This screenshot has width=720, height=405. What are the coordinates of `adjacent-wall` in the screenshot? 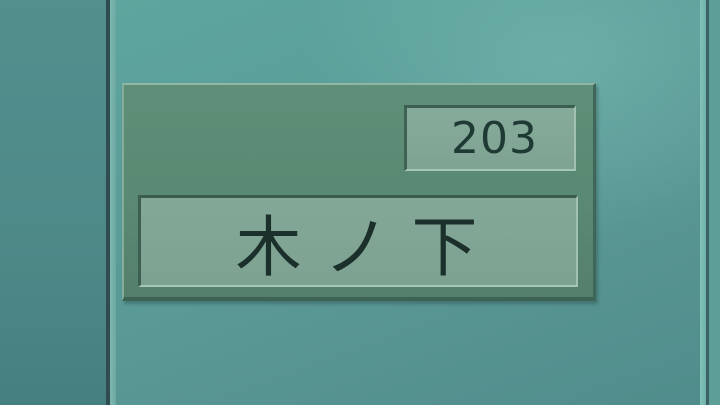 It's located at (53, 202).